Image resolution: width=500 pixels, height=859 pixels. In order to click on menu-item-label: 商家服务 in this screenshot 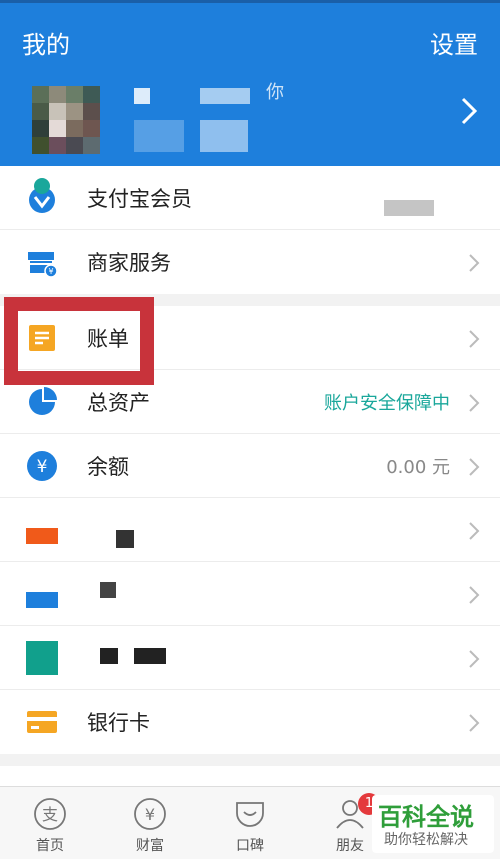, I will do `click(129, 263)`.